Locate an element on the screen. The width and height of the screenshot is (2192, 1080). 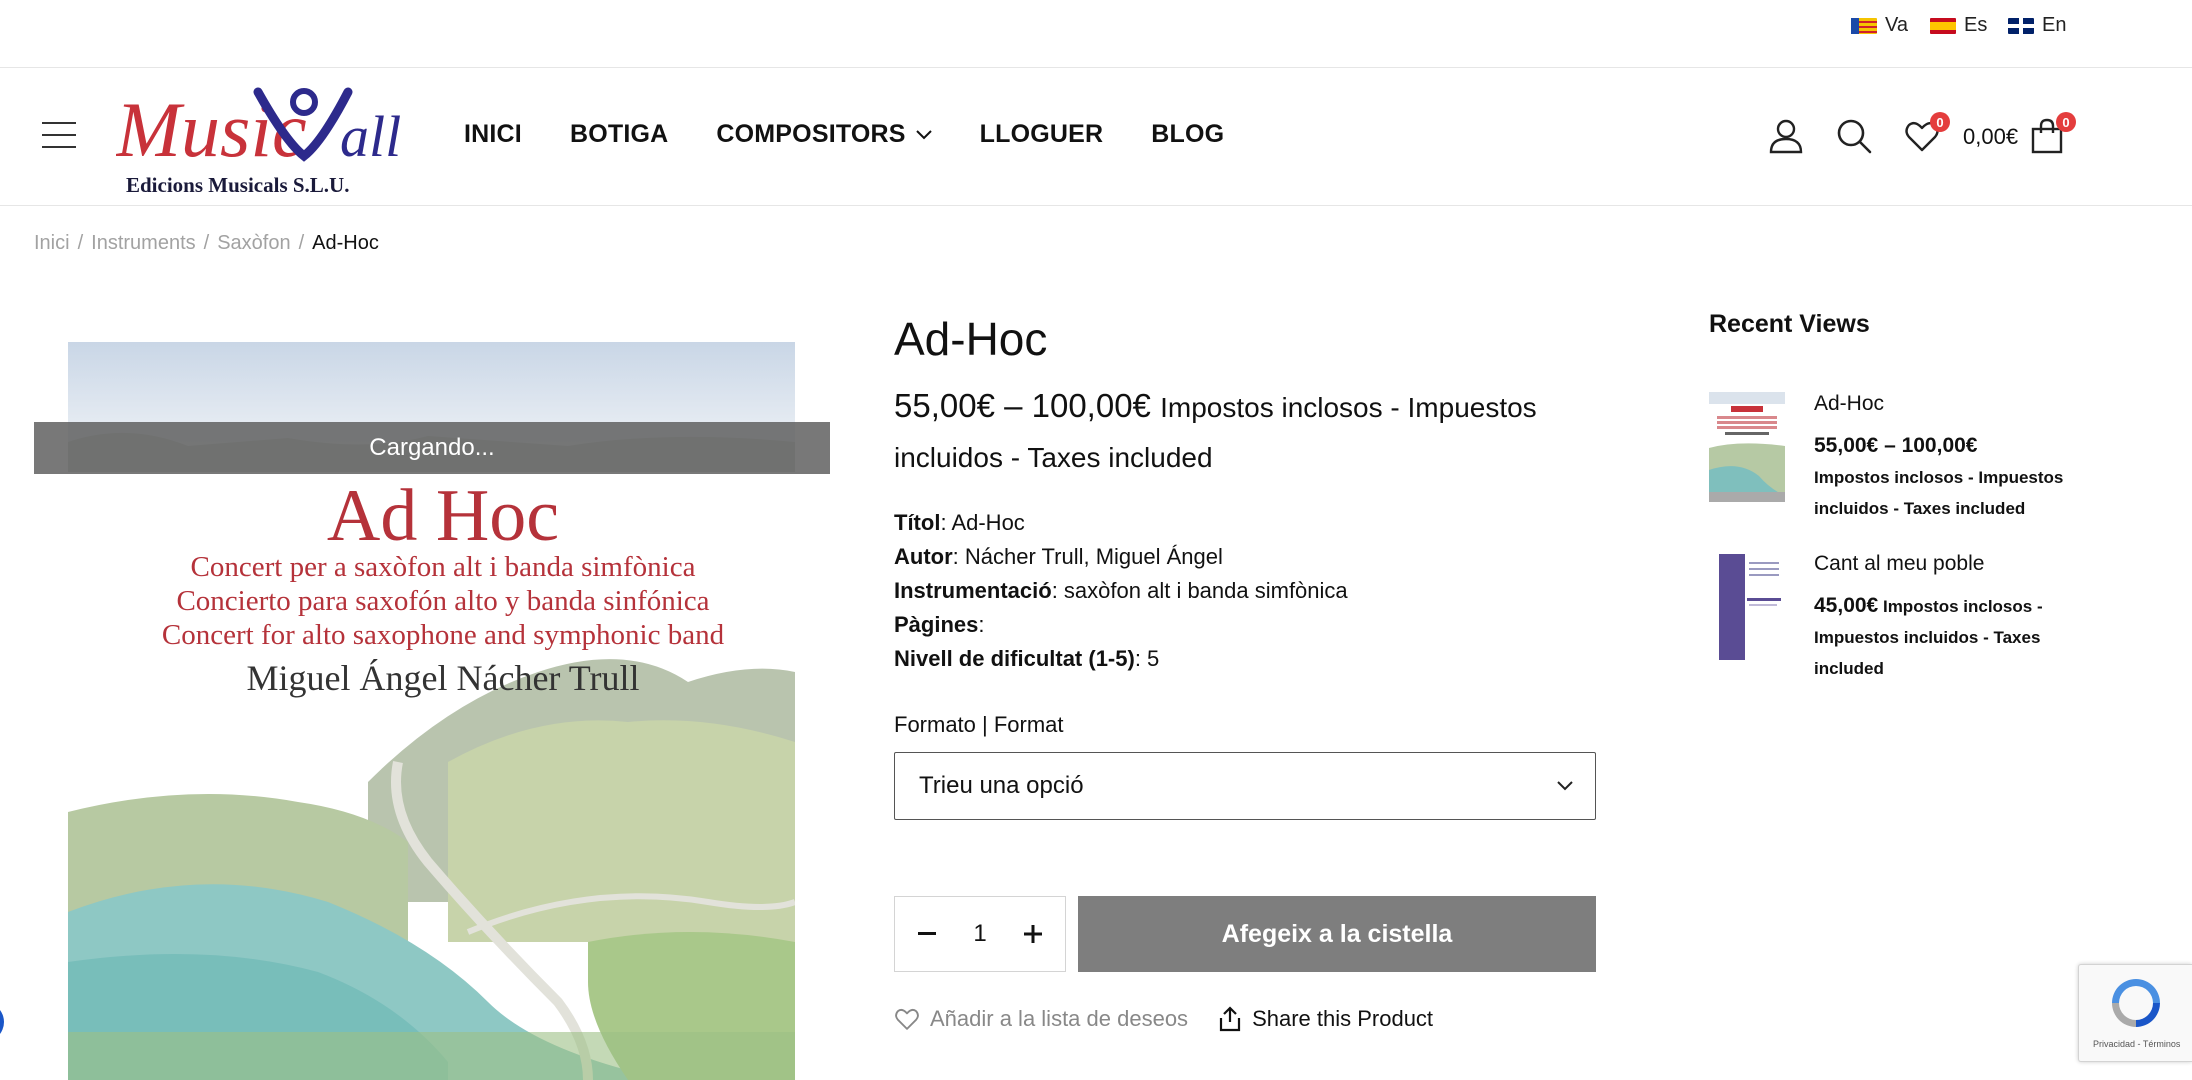
recent-view-price-value: 45,00€ is located at coordinates (1846, 605).